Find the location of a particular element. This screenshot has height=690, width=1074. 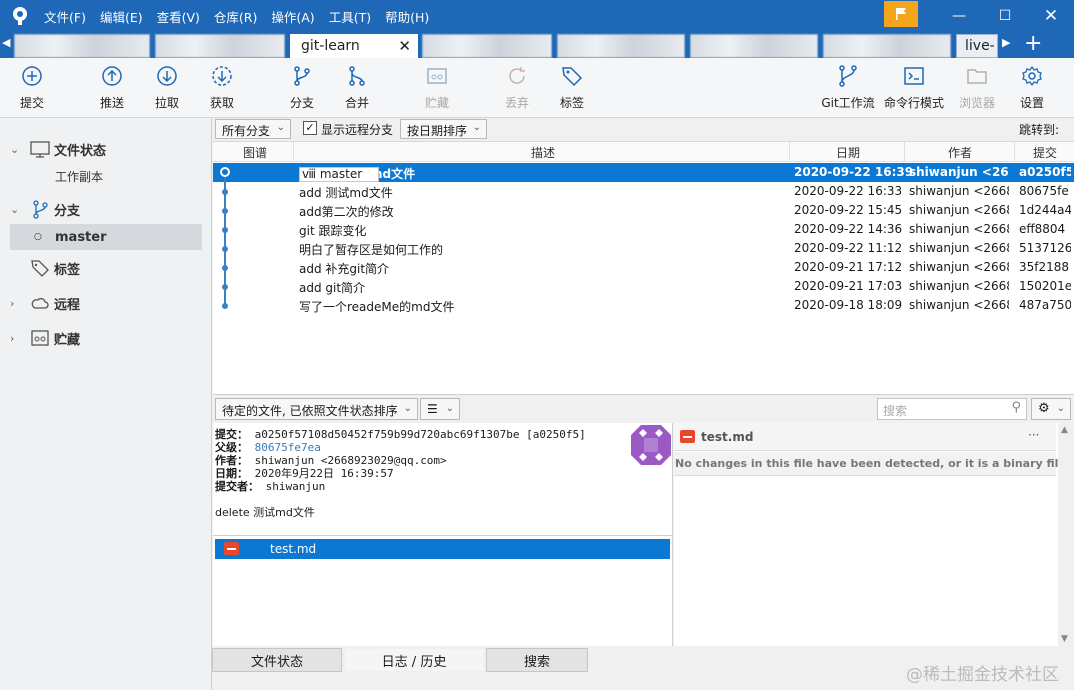

commit-button: 提交 is located at coordinates (32, 88).